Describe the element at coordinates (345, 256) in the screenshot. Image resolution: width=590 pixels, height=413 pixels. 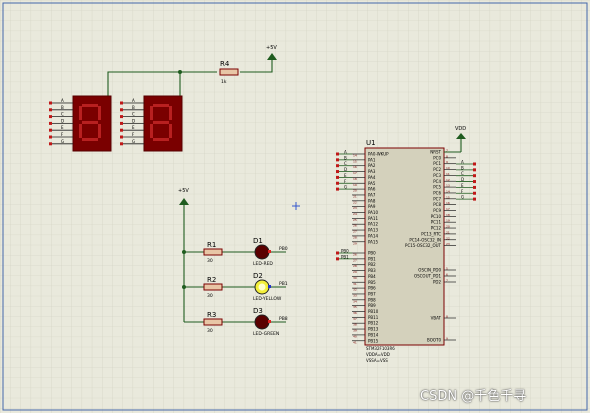
I see `net-label: PB1` at that location.